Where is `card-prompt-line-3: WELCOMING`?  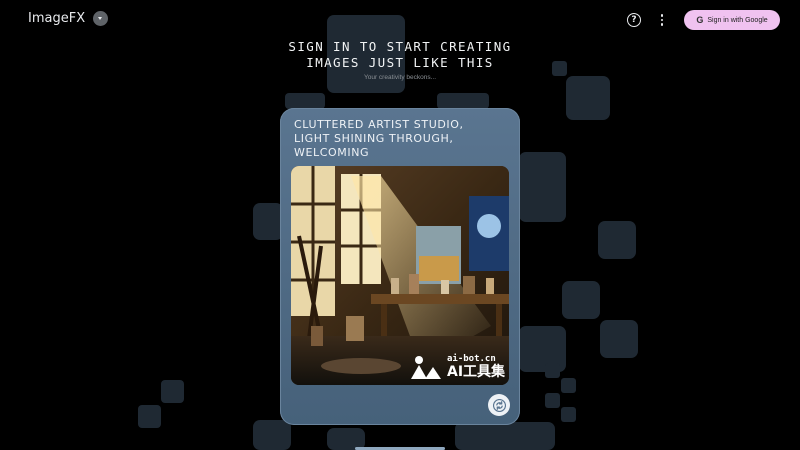 card-prompt-line-3: WELCOMING is located at coordinates (332, 152).